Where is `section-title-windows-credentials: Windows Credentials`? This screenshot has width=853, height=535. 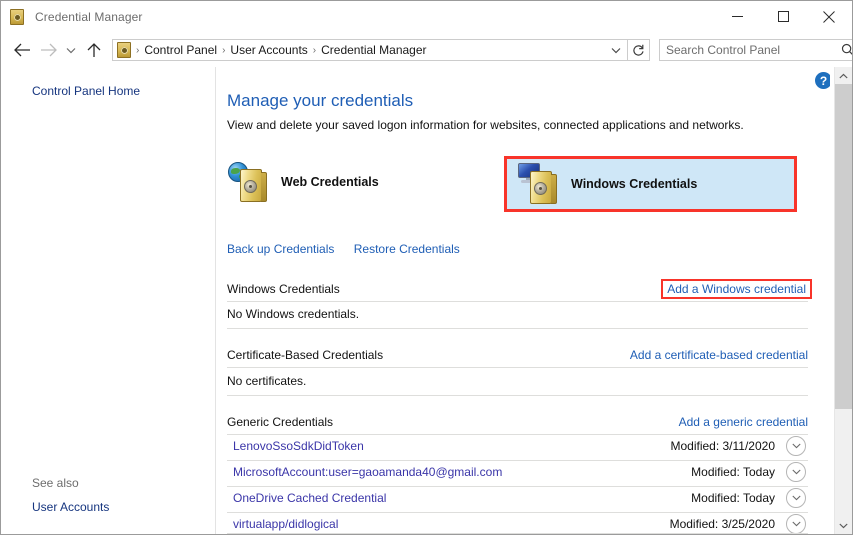
section-title-windows-credentials: Windows Credentials is located at coordinates (283, 289).